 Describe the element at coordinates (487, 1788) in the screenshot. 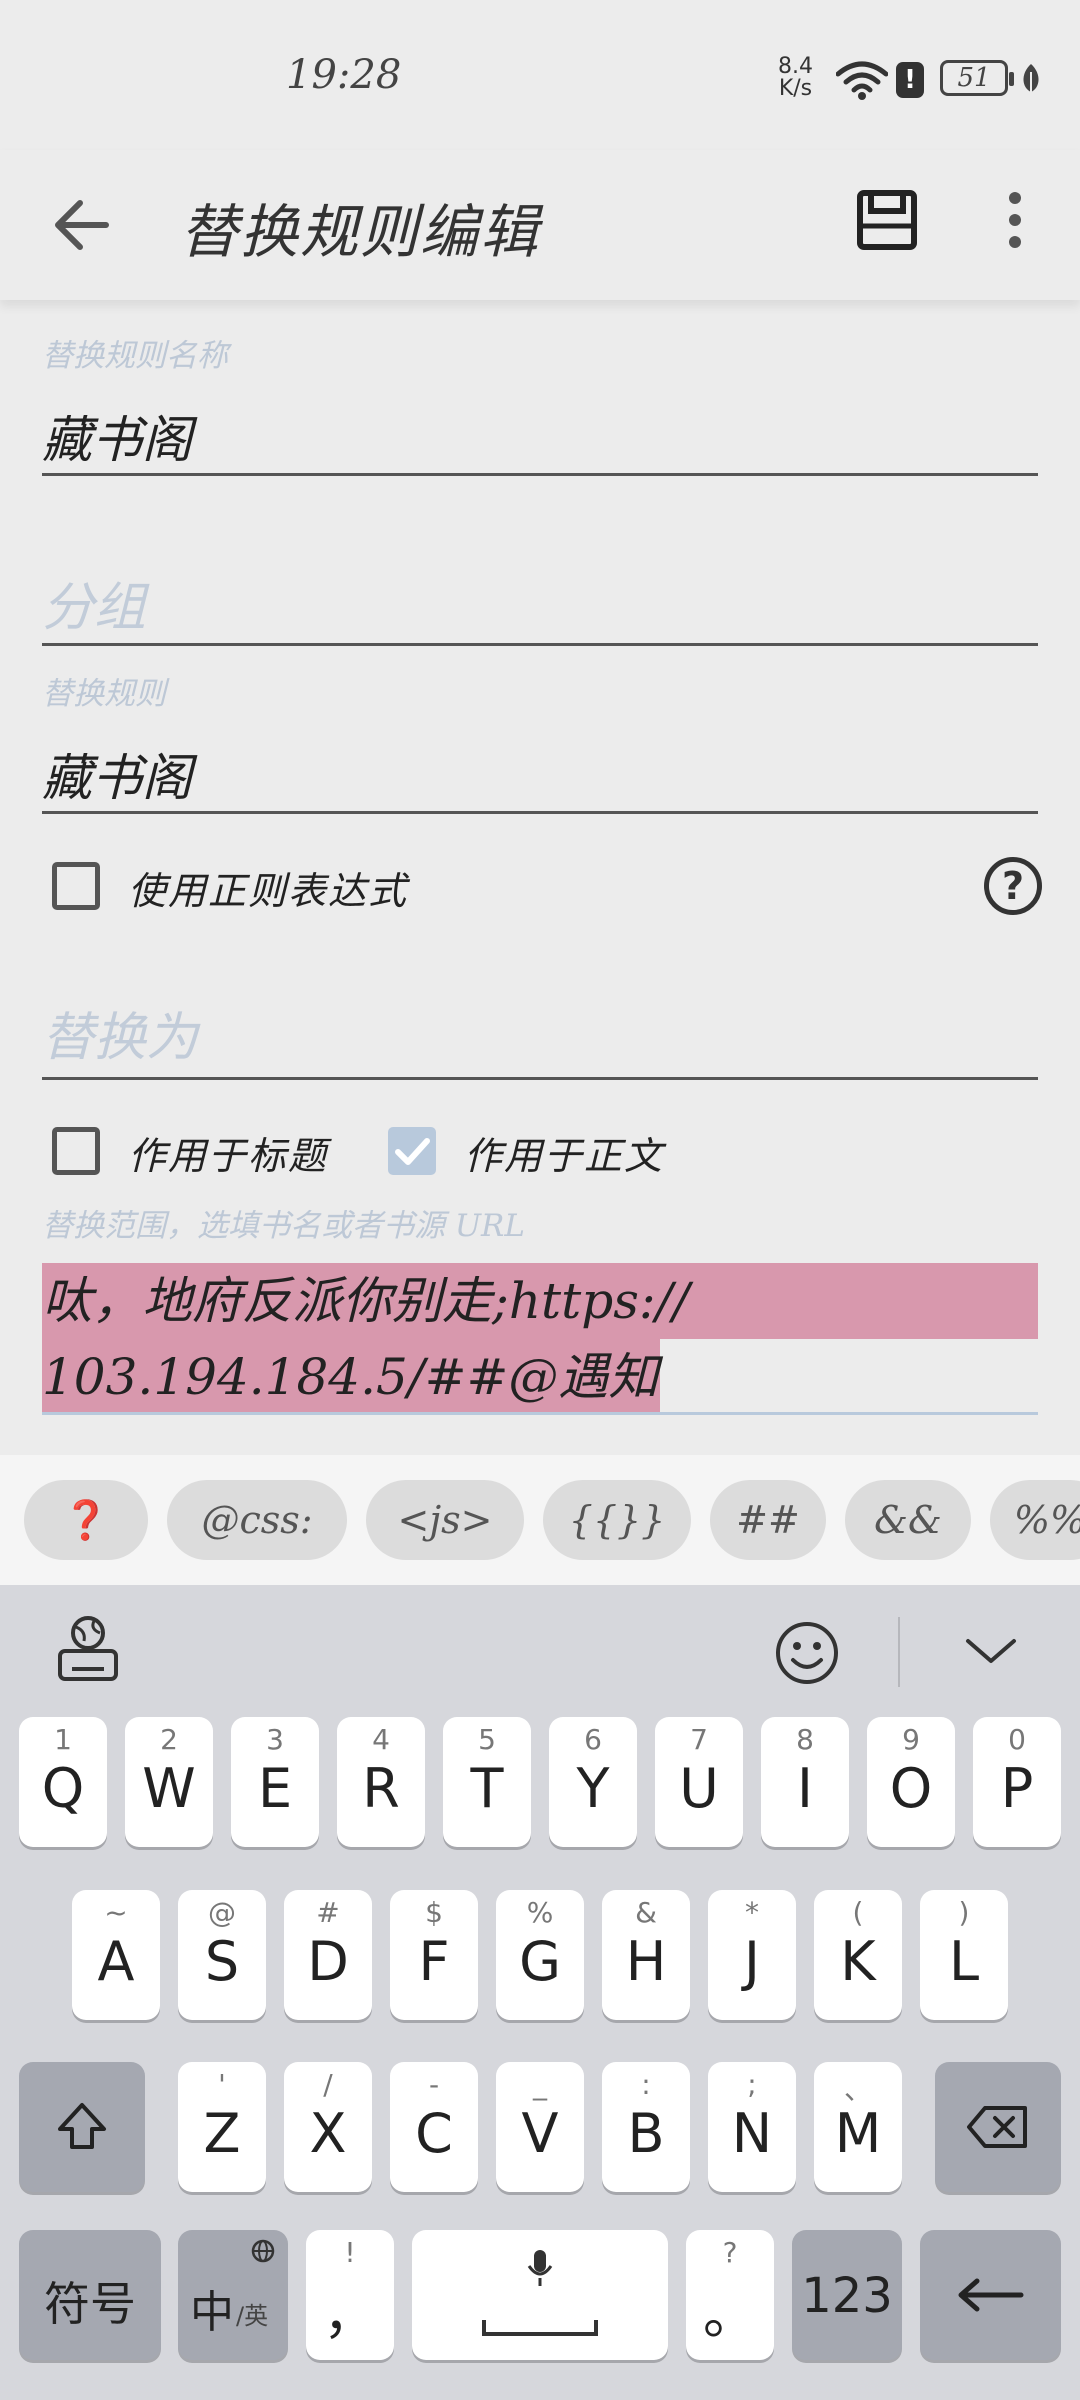

I see `key-label: T` at that location.